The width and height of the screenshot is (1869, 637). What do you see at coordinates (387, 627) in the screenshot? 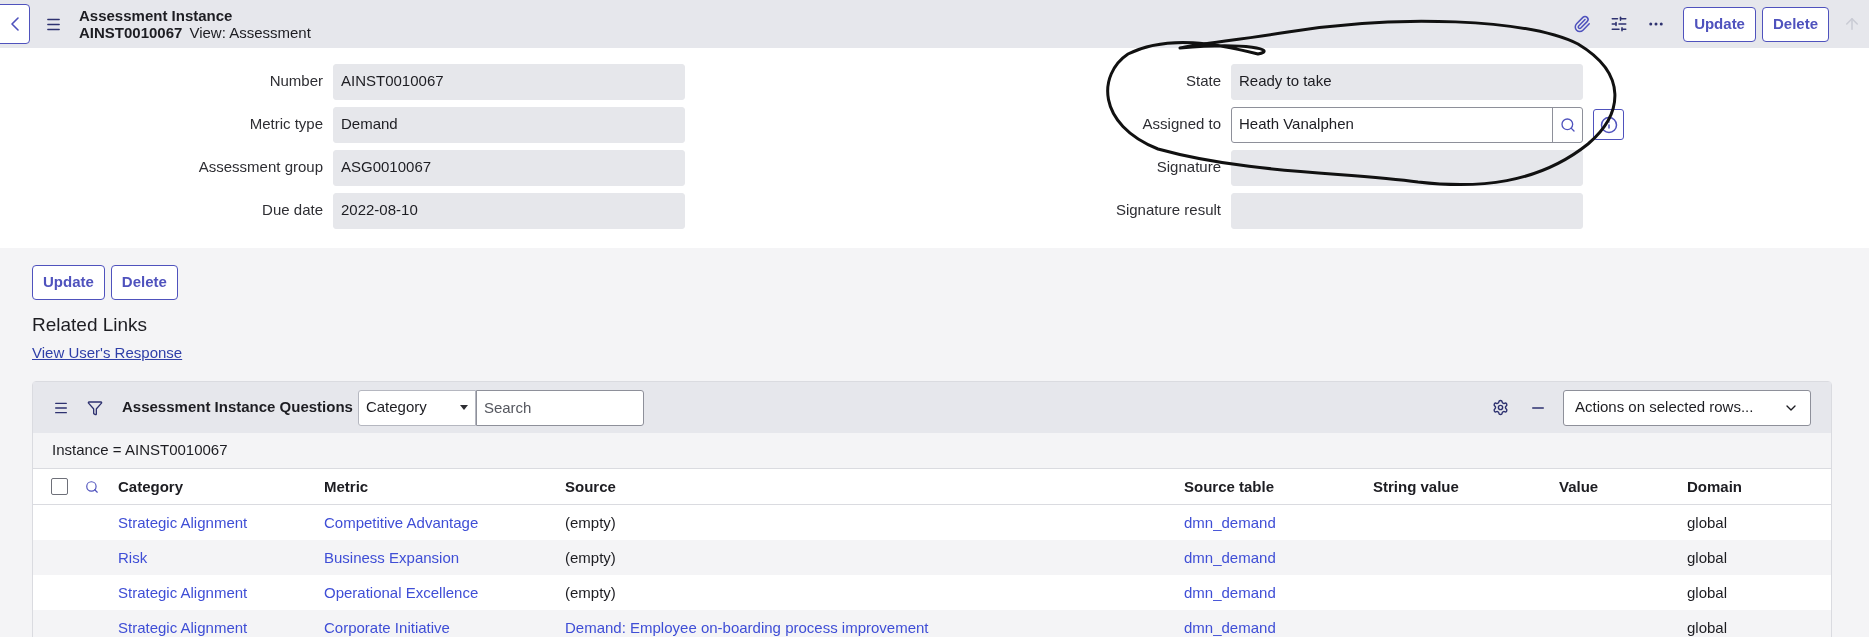
I see `metric-link: Corporate Initiative` at bounding box center [387, 627].